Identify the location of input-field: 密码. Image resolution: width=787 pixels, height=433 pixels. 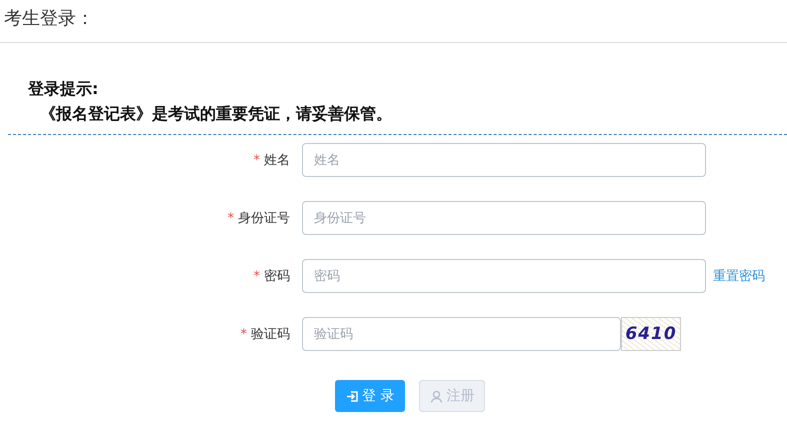
(504, 276).